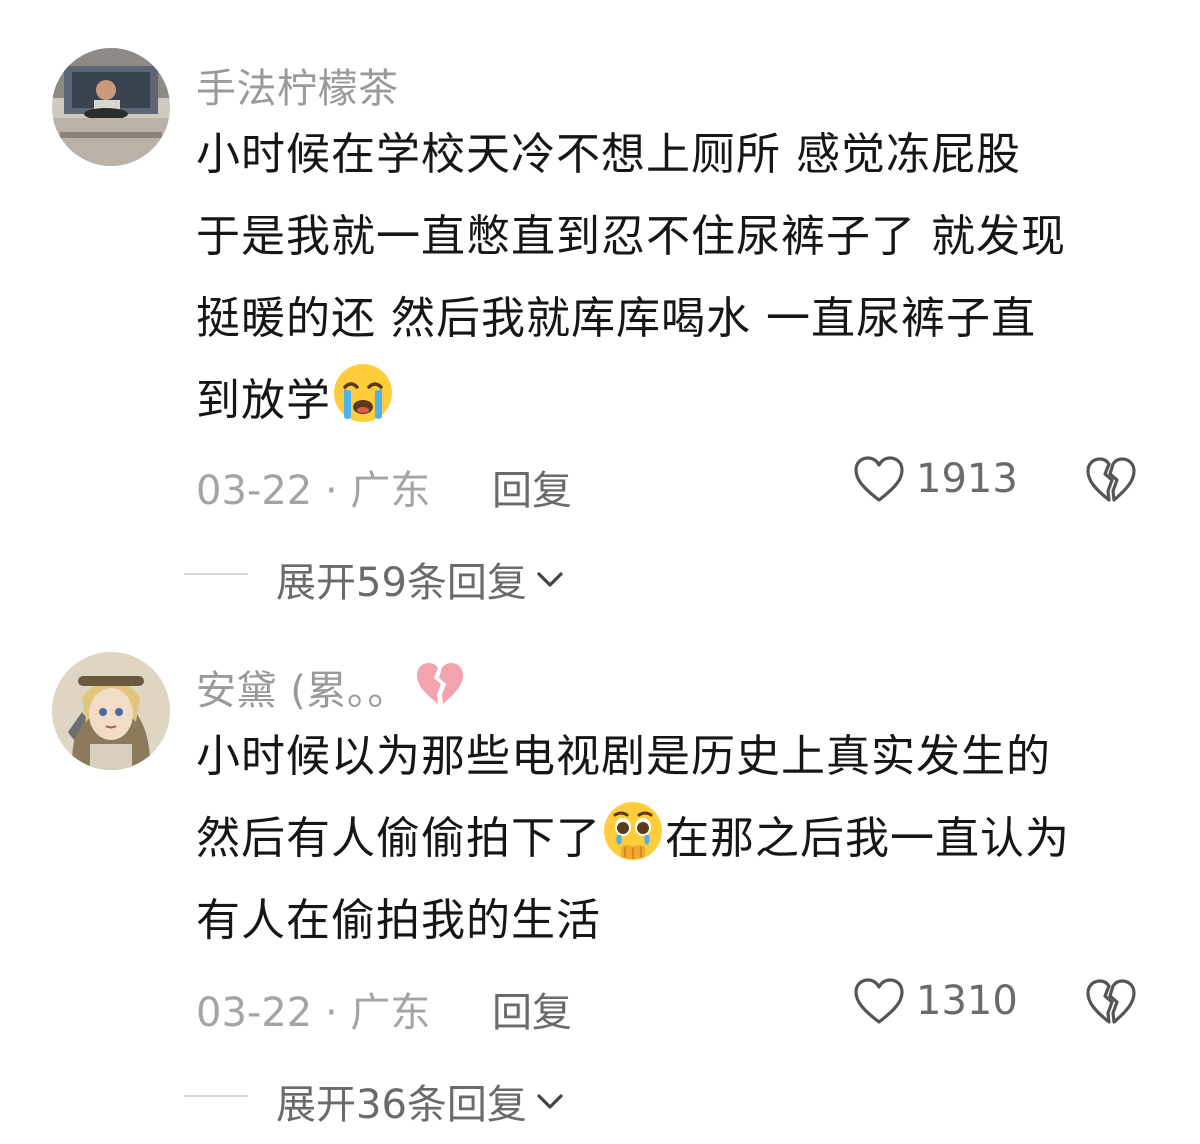  Describe the element at coordinates (608, 154) in the screenshot. I see `comment-line: 小时候在学校天冷不想上厕所 感觉冻屁股` at that location.